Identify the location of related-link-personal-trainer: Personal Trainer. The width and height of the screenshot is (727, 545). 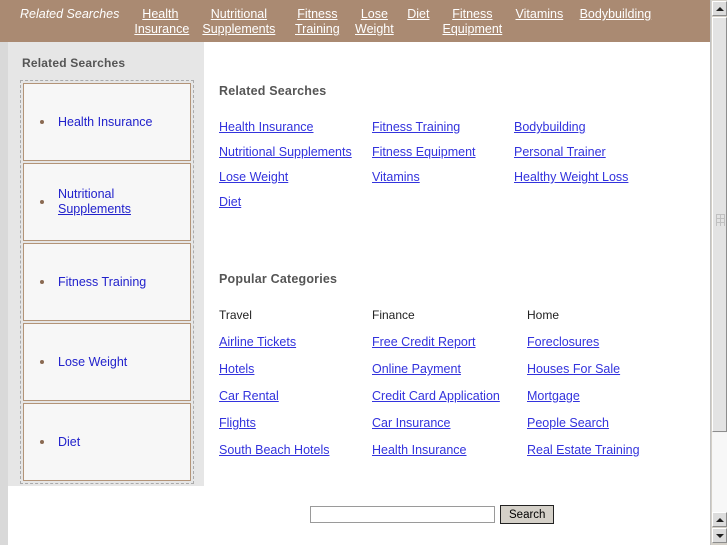
(612, 152).